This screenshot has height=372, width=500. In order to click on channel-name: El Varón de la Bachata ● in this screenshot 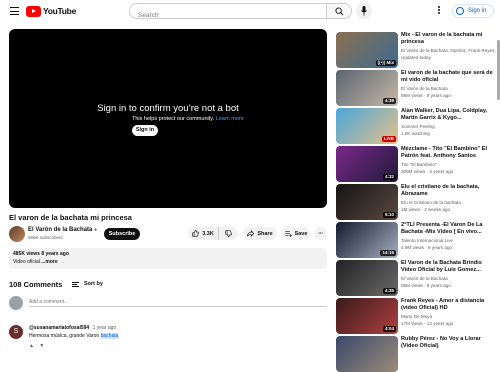, I will do `click(62, 230)`.